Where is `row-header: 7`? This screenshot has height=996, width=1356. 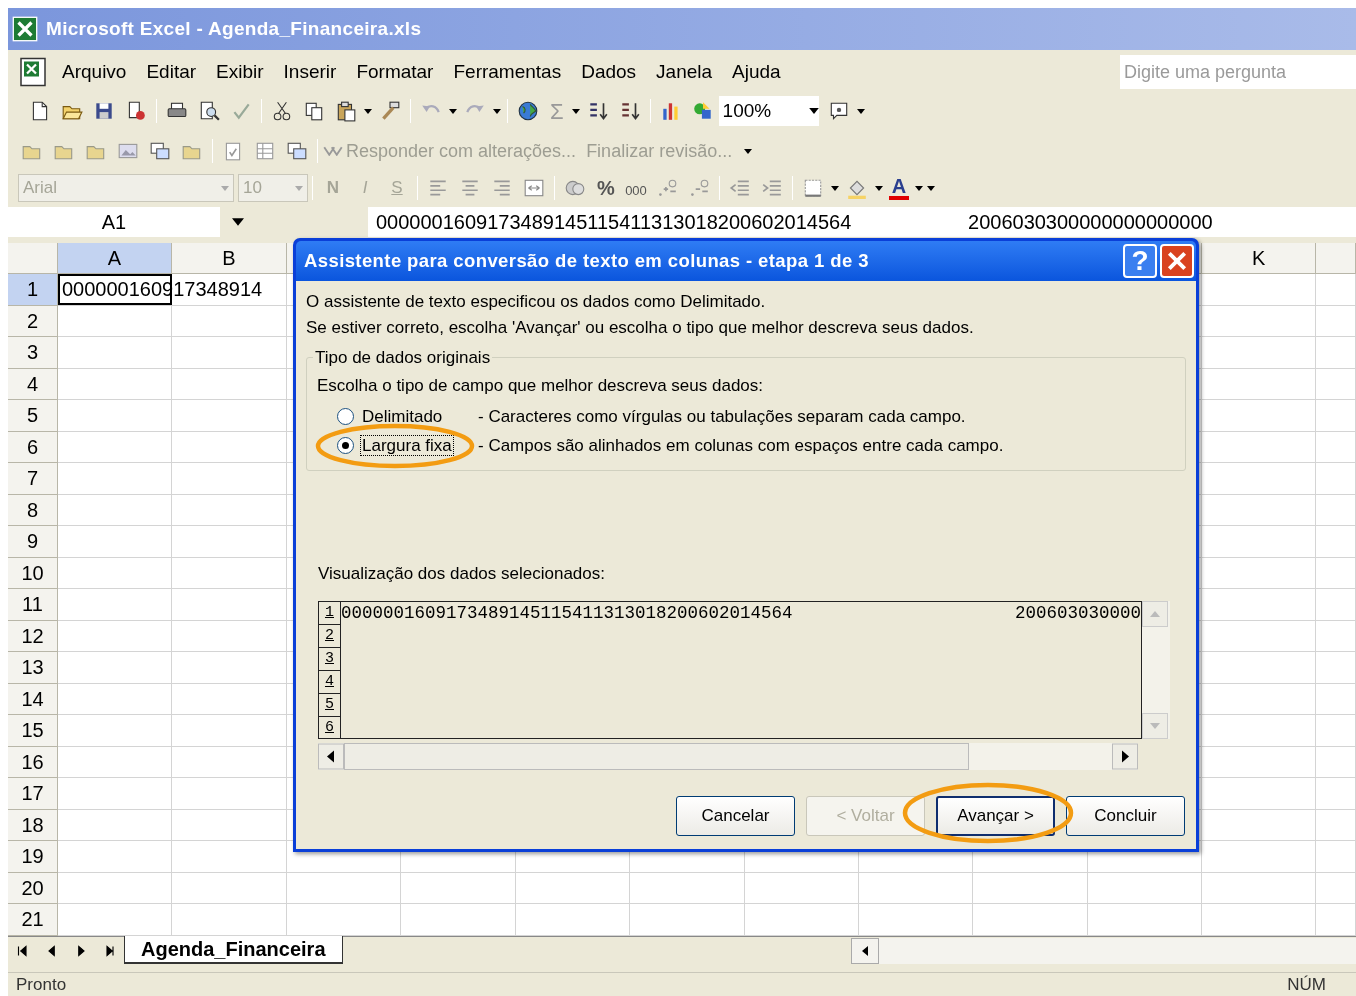 row-header: 7 is located at coordinates (33, 479).